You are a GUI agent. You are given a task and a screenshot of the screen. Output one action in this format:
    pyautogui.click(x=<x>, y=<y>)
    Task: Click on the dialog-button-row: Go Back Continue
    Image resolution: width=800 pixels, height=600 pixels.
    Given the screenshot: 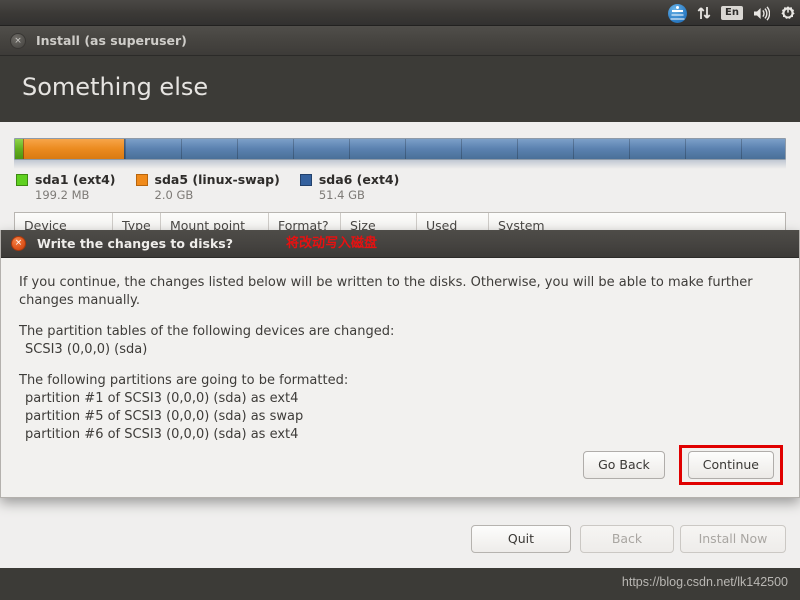 What is the action you would take?
    pyautogui.click(x=683, y=465)
    